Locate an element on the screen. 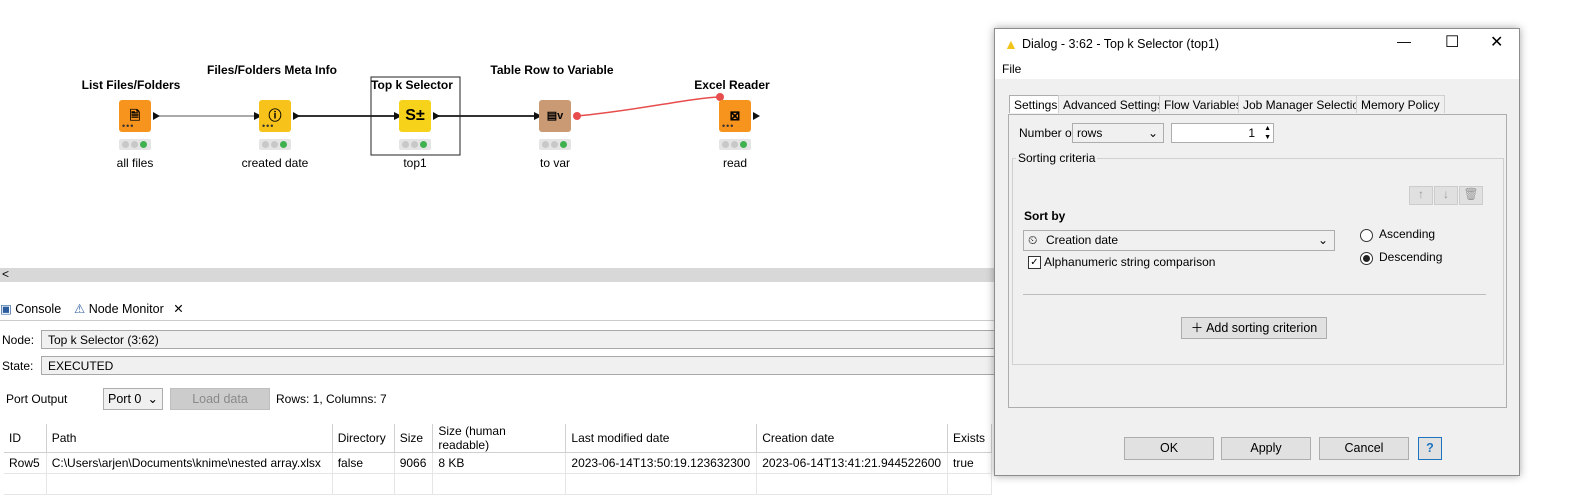  tab-console: ▣ Console is located at coordinates (30, 309).